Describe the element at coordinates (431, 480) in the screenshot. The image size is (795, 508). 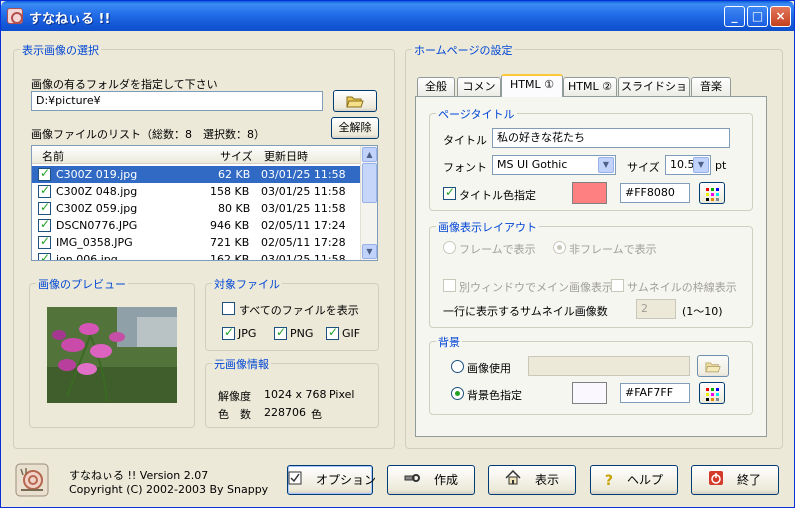
I see `create-button: 作成` at that location.